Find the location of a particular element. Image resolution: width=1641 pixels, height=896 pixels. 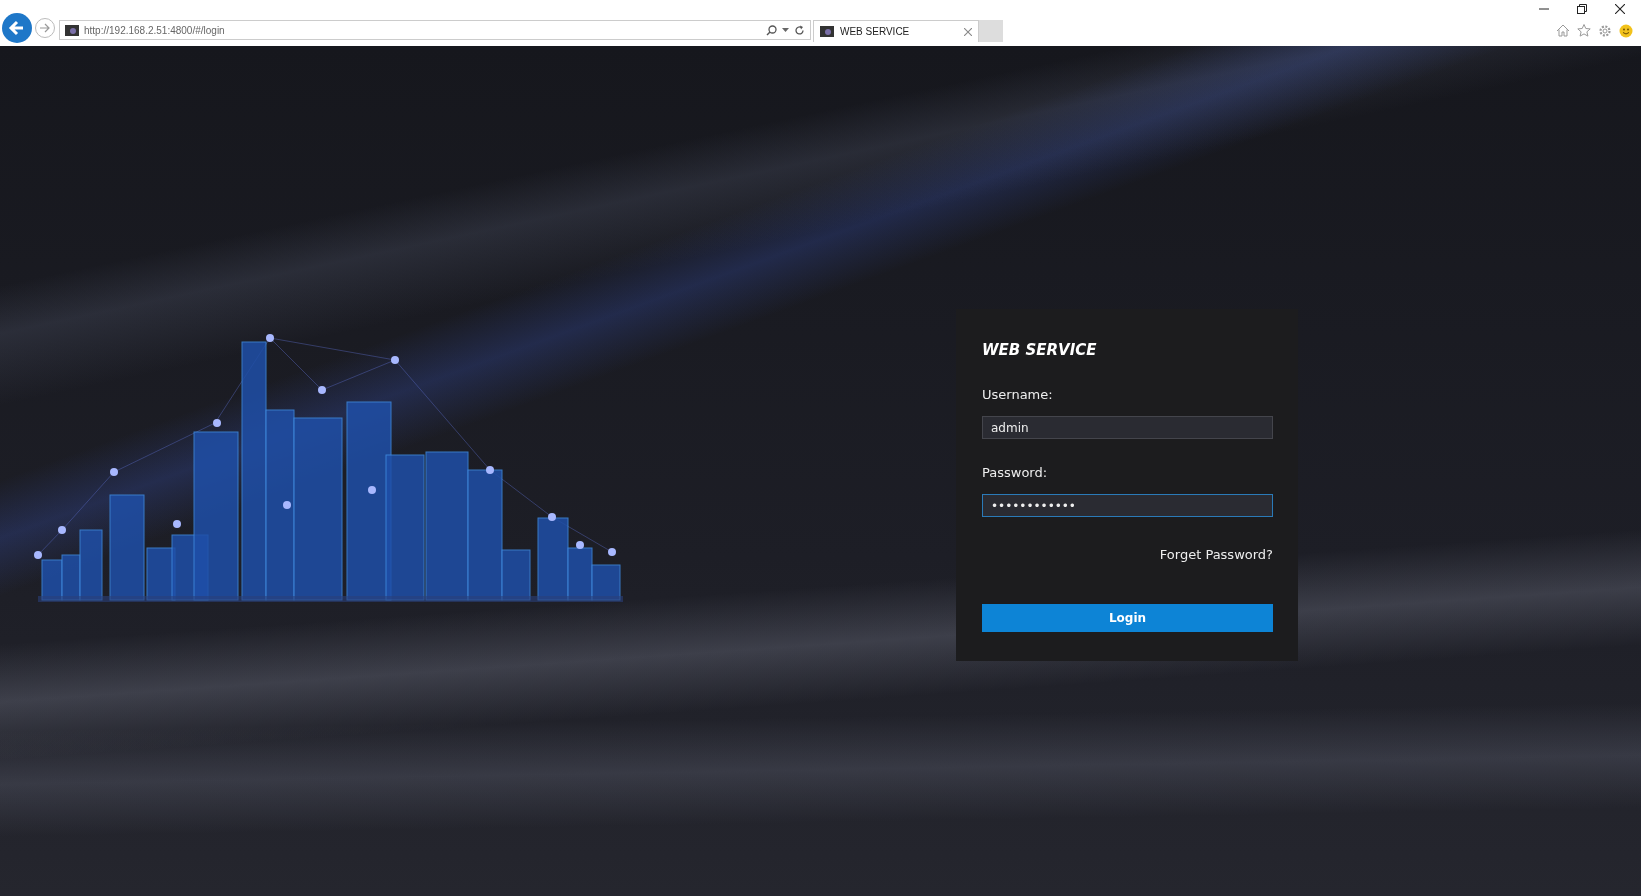

settings-icon is located at coordinates (1605, 31).